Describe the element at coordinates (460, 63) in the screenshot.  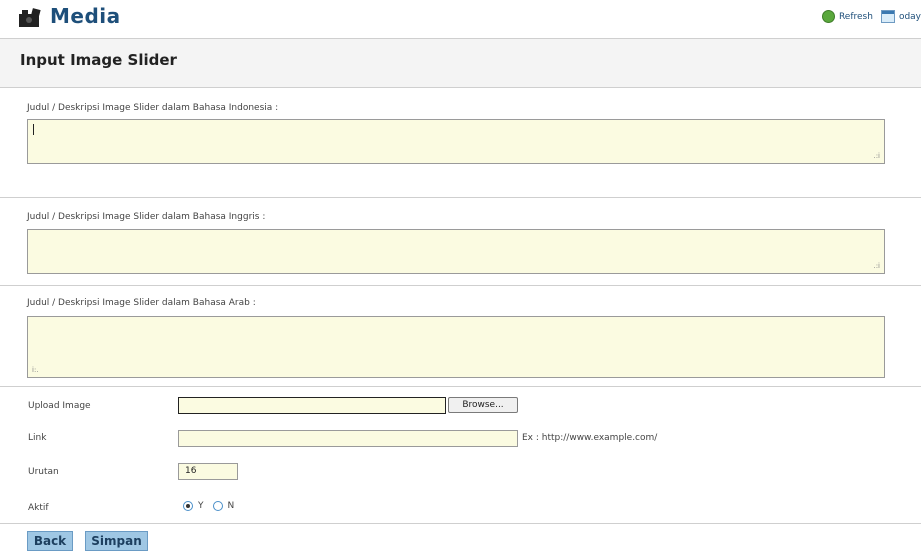
I see `section-header: Input Image Slider` at that location.